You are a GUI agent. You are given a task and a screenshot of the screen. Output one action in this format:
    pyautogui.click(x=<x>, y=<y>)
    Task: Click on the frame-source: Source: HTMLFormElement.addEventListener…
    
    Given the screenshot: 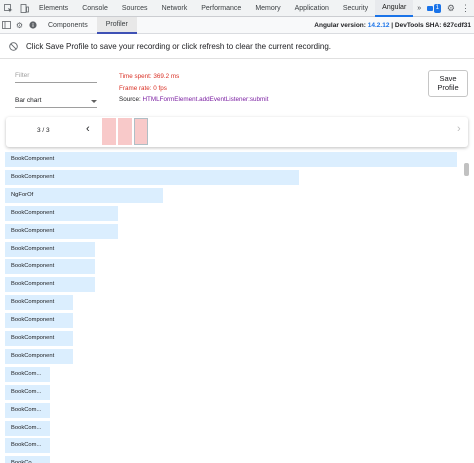 What is the action you would take?
    pyautogui.click(x=193, y=100)
    